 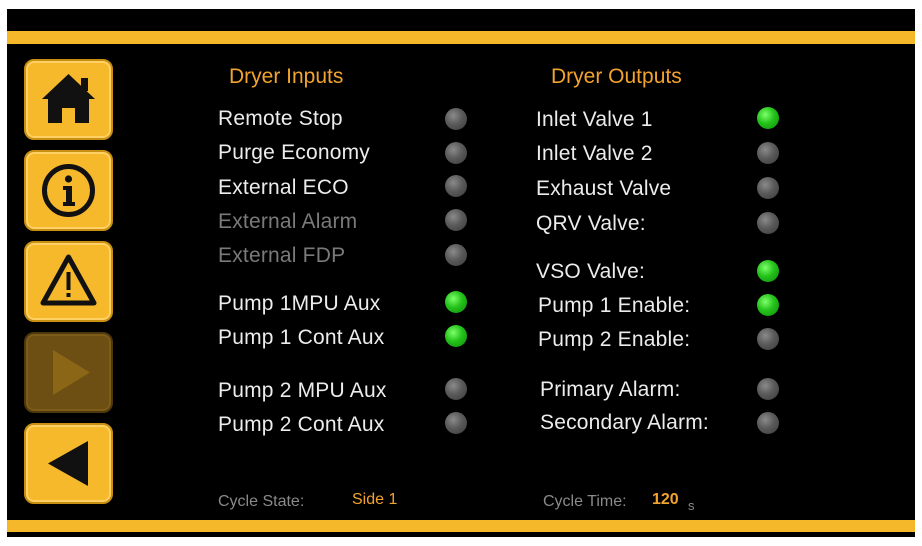 I want to click on bottom-accent-bar, so click(x=461, y=526).